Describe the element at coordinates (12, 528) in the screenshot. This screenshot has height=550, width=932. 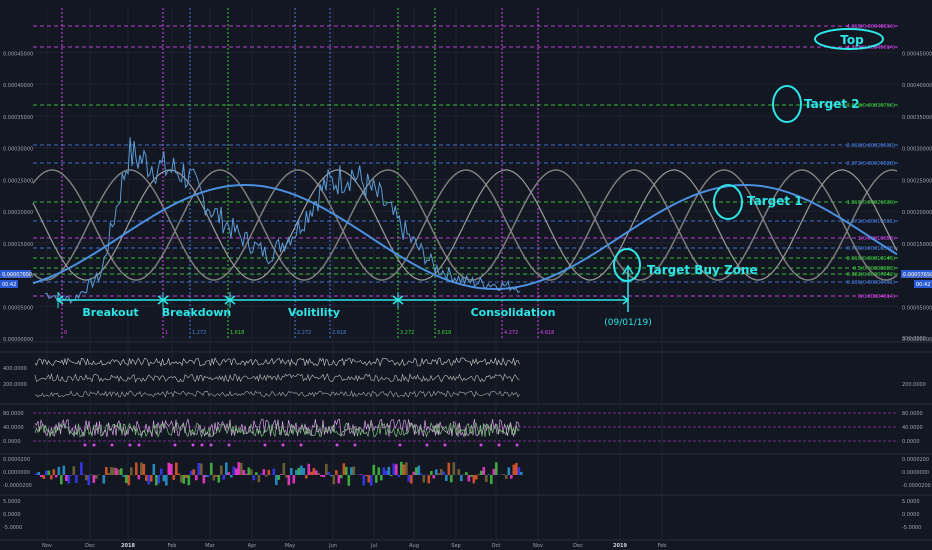
I see `osc4-tick-left: -5.0000` at that location.